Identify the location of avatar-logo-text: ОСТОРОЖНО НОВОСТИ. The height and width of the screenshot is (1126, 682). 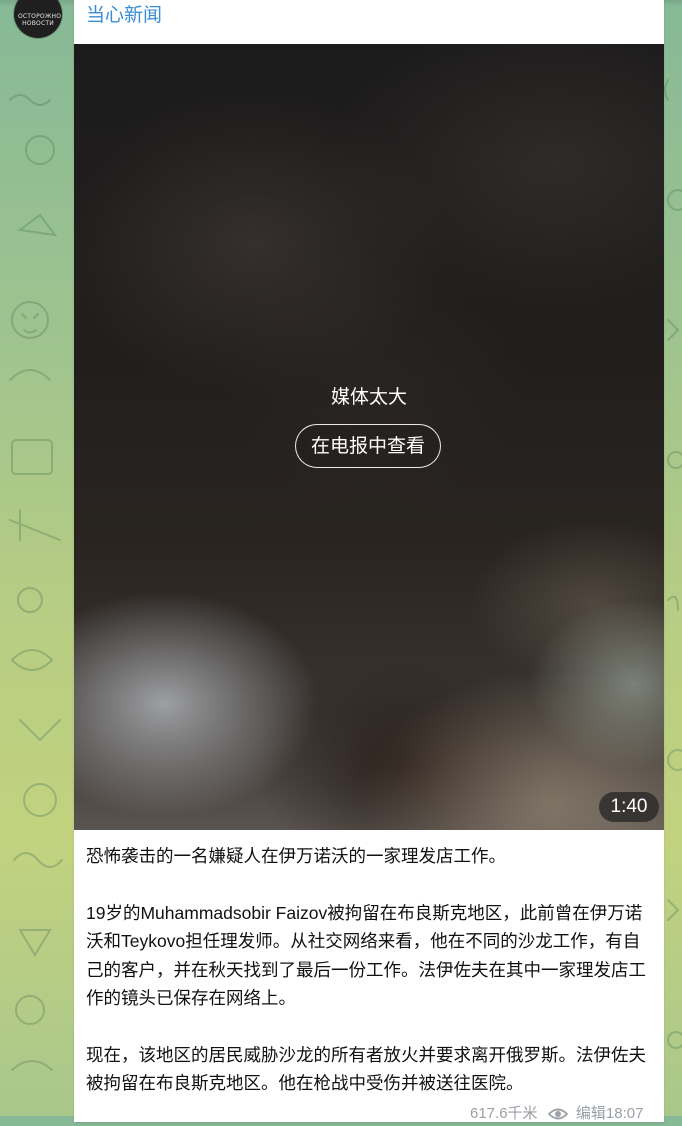
(40, 20).